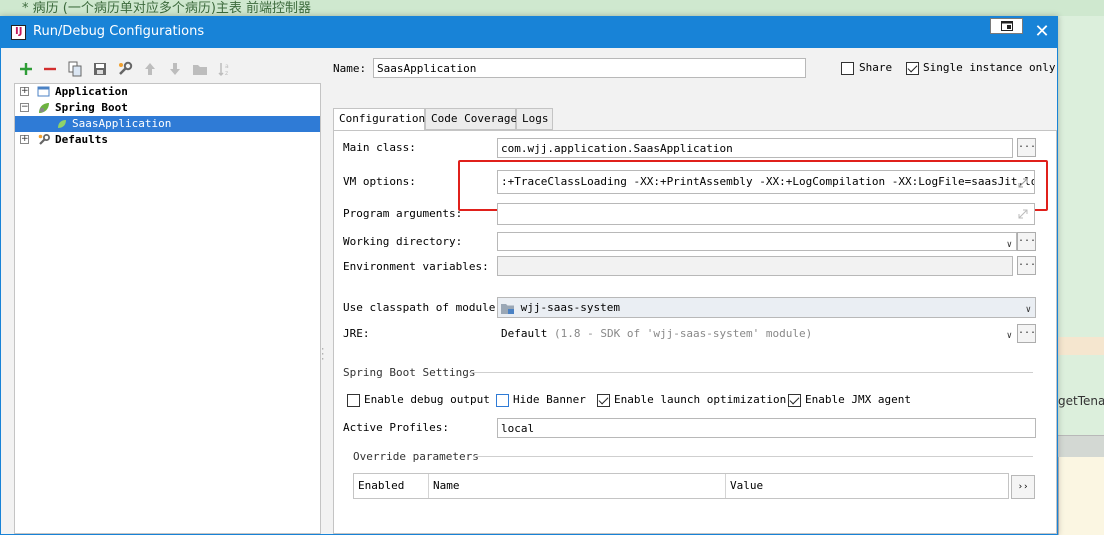  What do you see at coordinates (766, 307) in the screenshot?
I see `classpath-module-select: wjj-saas-system ∨` at bounding box center [766, 307].